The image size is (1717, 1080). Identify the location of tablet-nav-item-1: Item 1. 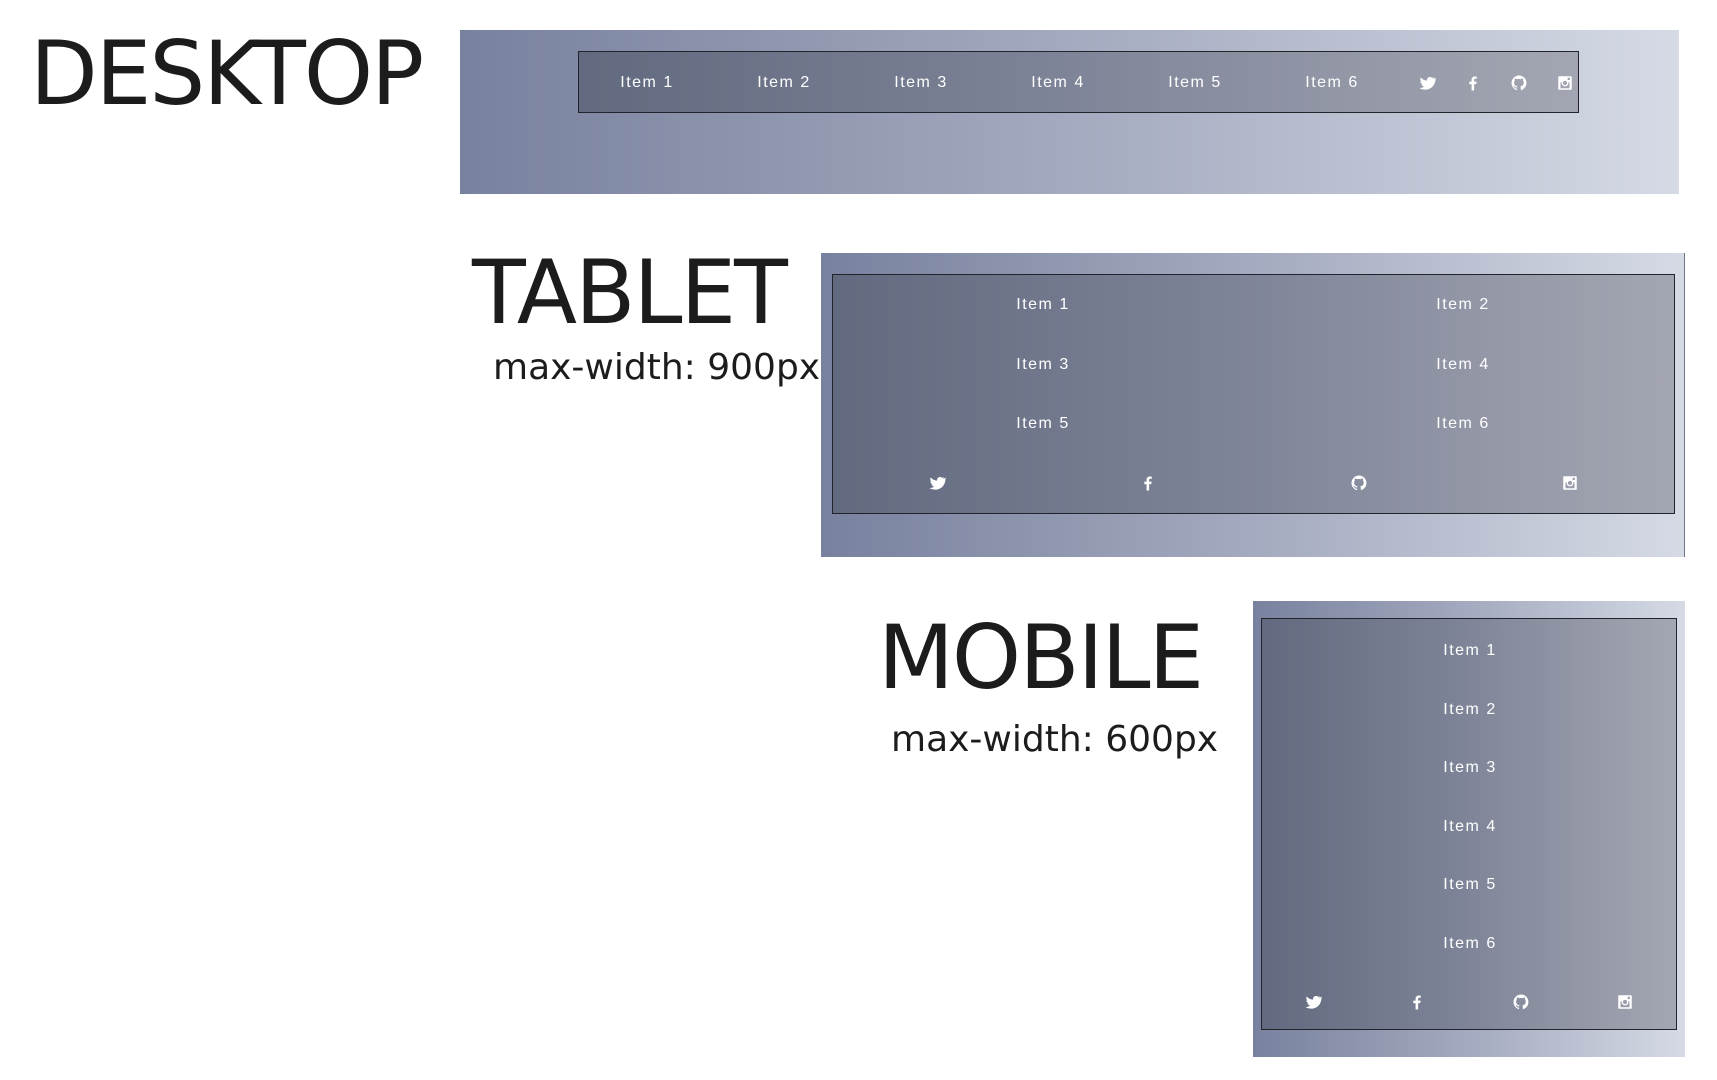
(1042, 305).